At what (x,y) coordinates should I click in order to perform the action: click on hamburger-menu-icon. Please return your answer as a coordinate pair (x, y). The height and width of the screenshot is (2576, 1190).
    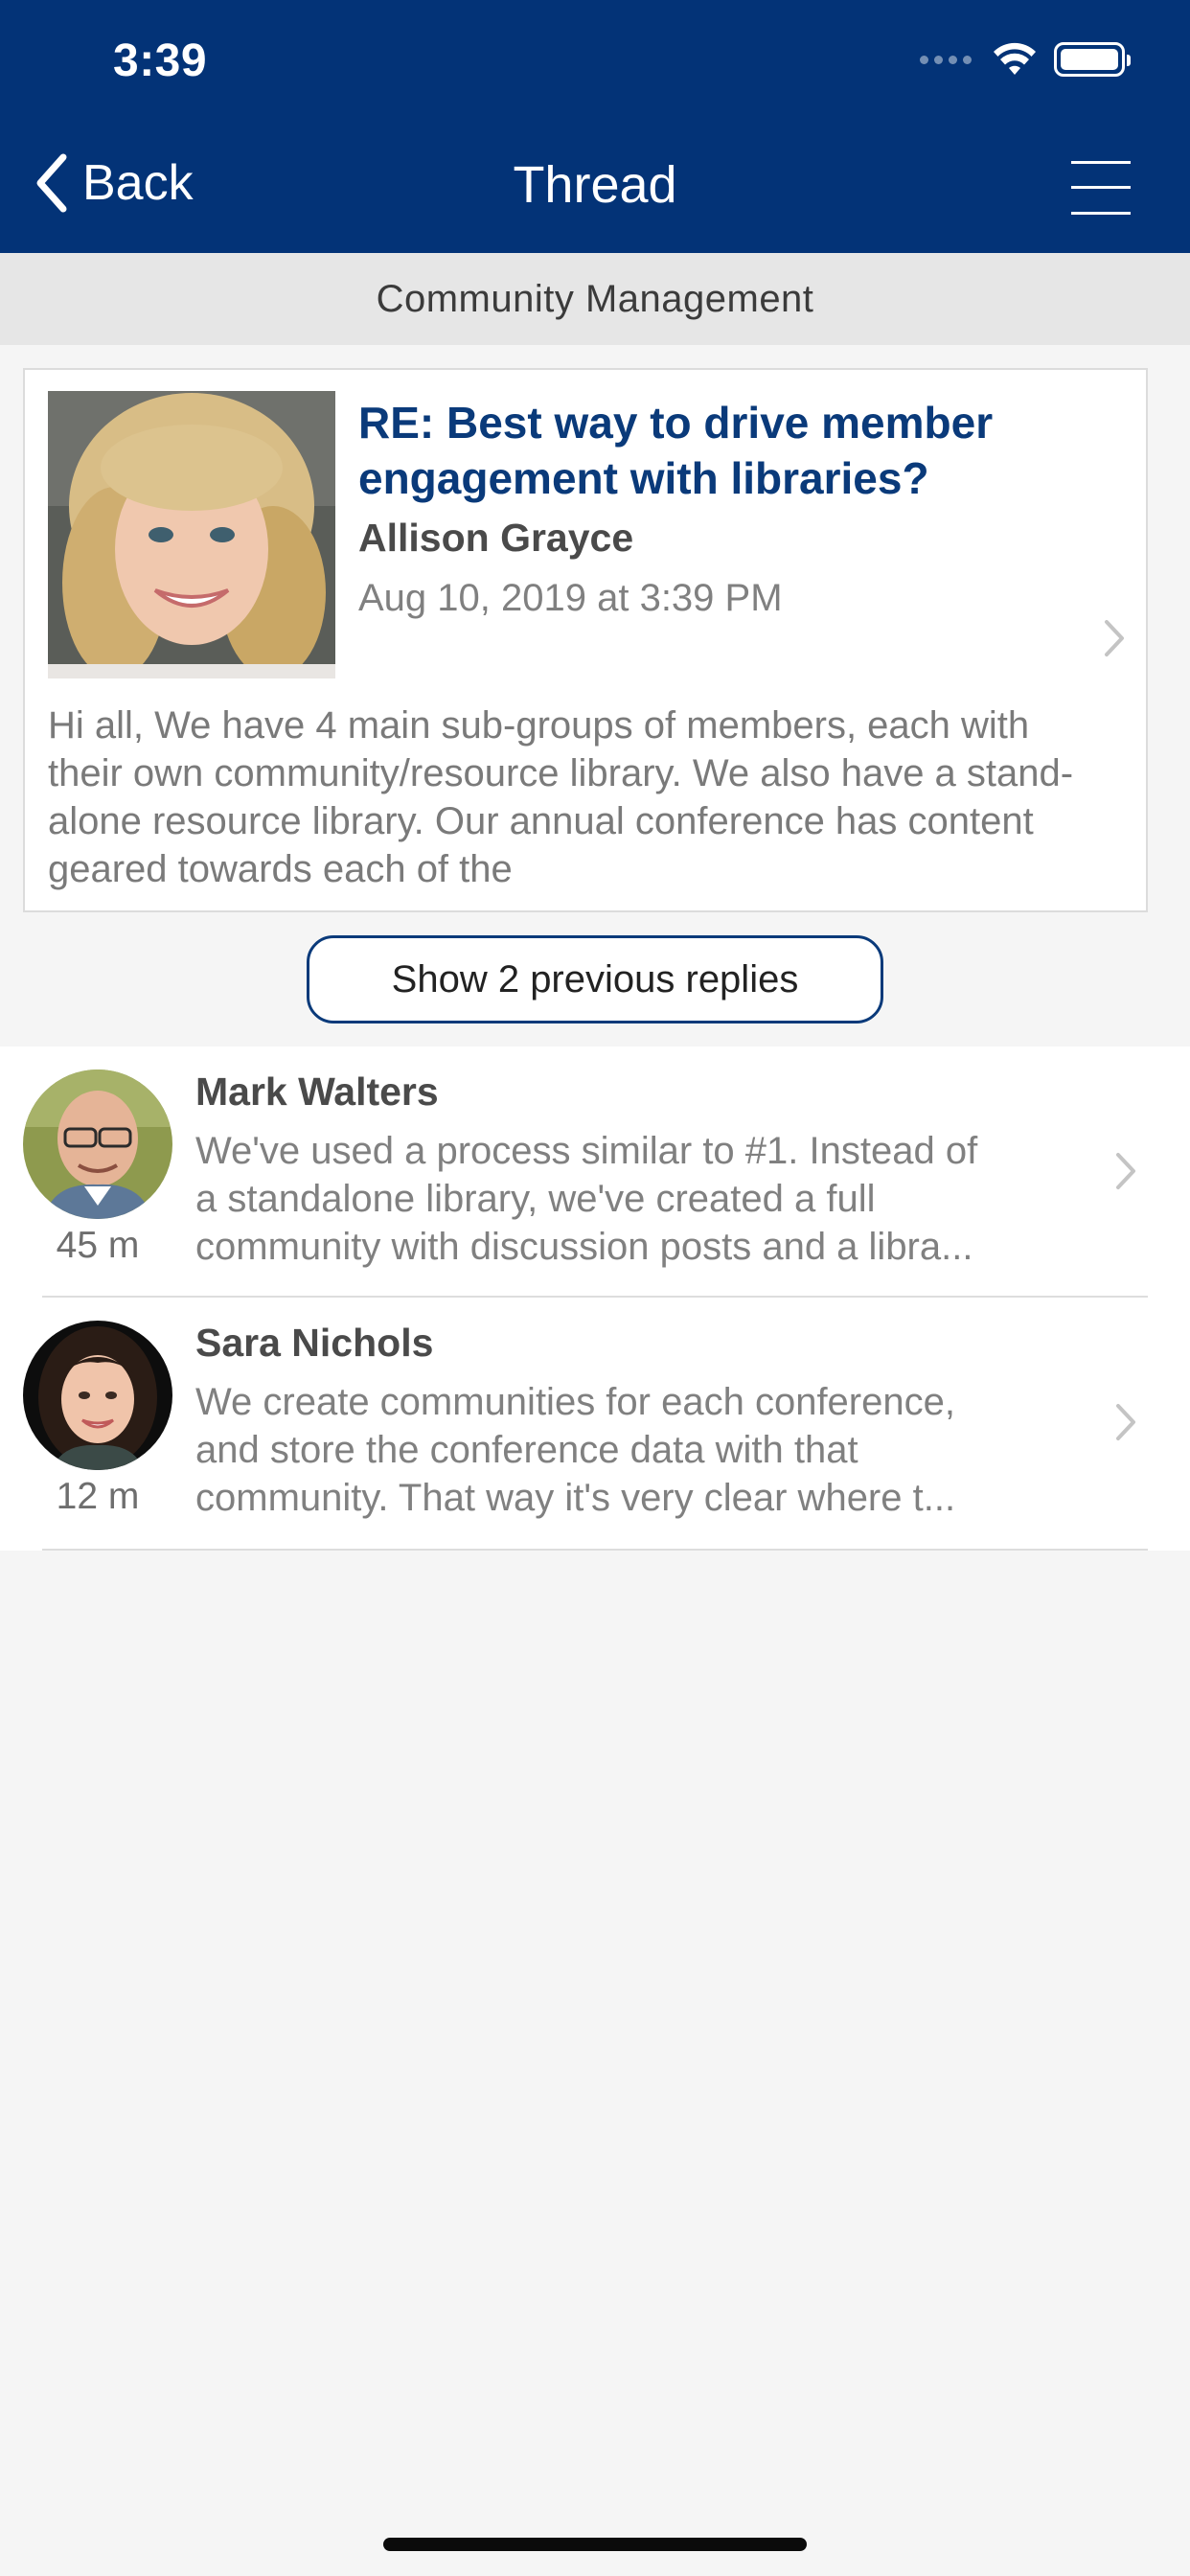
    Looking at the image, I should click on (1101, 188).